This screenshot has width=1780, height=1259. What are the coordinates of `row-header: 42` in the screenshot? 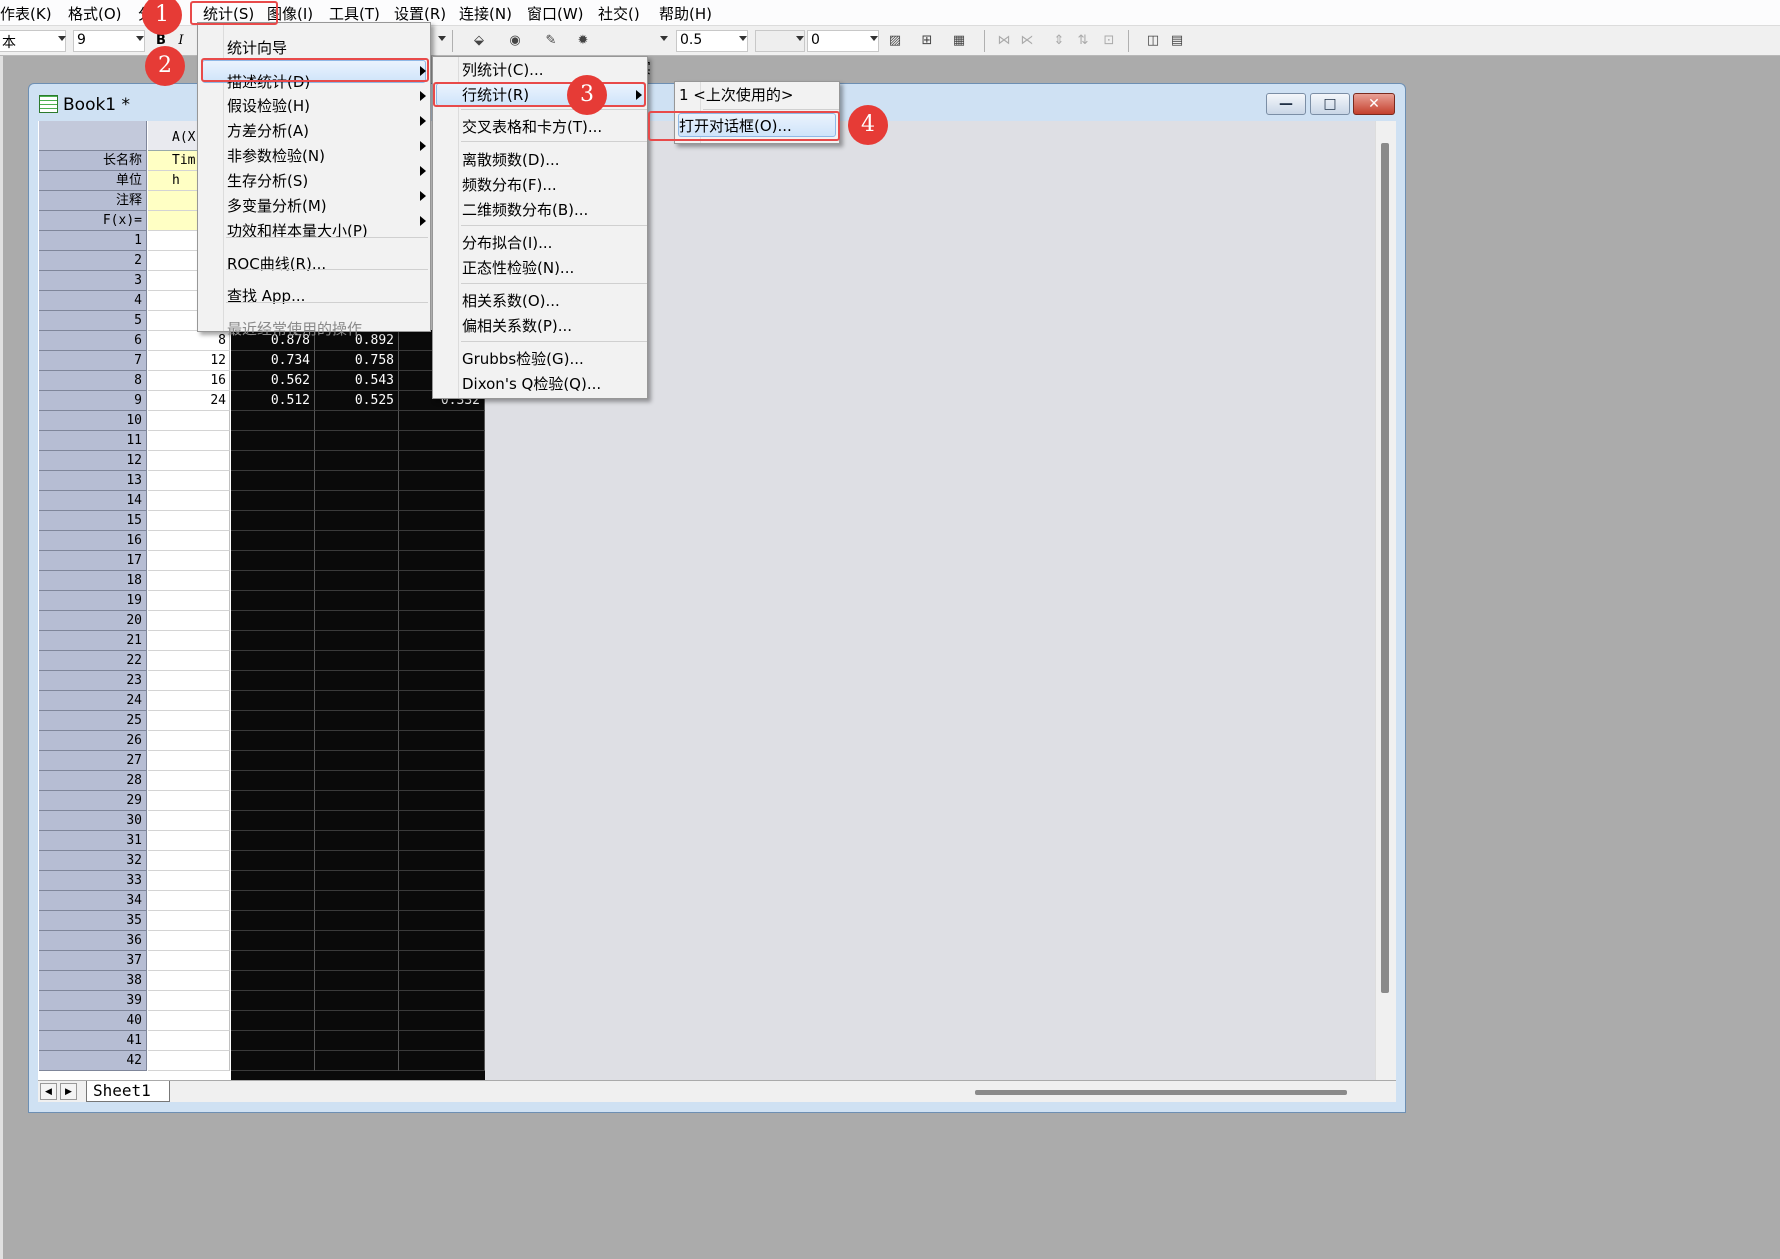 It's located at (93, 1061).